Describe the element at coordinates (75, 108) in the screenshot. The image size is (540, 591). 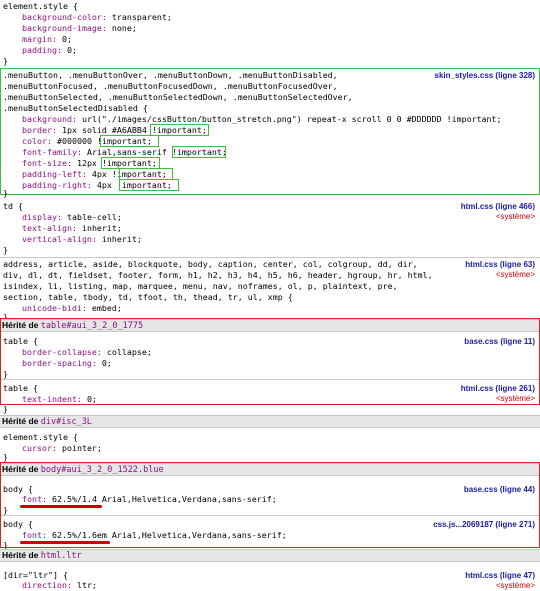
I see `rule-selector: .menuButtonSelectedDisabled {` at that location.